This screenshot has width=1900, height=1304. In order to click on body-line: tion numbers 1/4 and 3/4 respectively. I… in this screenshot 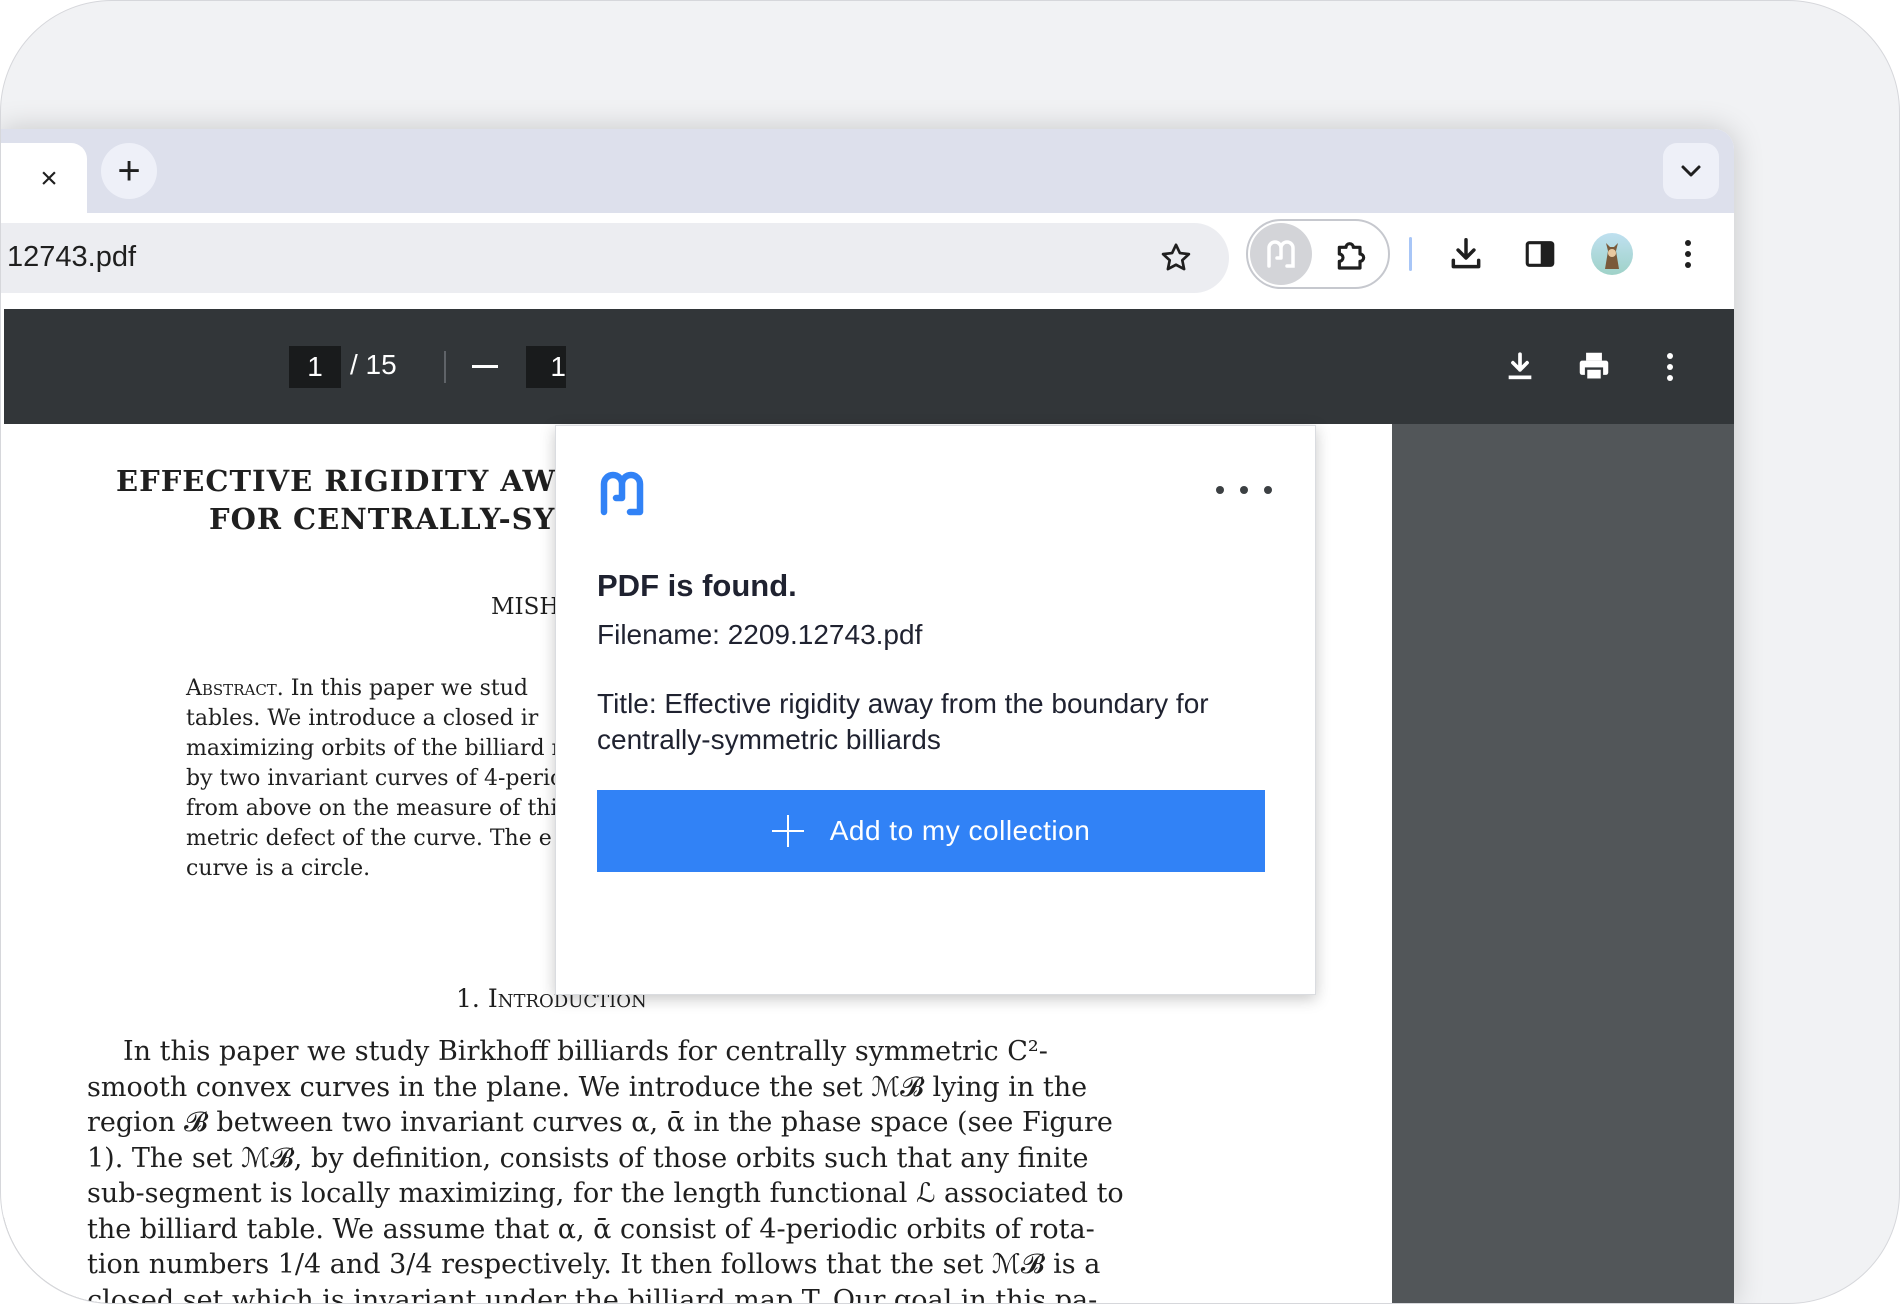, I will do `click(594, 1264)`.